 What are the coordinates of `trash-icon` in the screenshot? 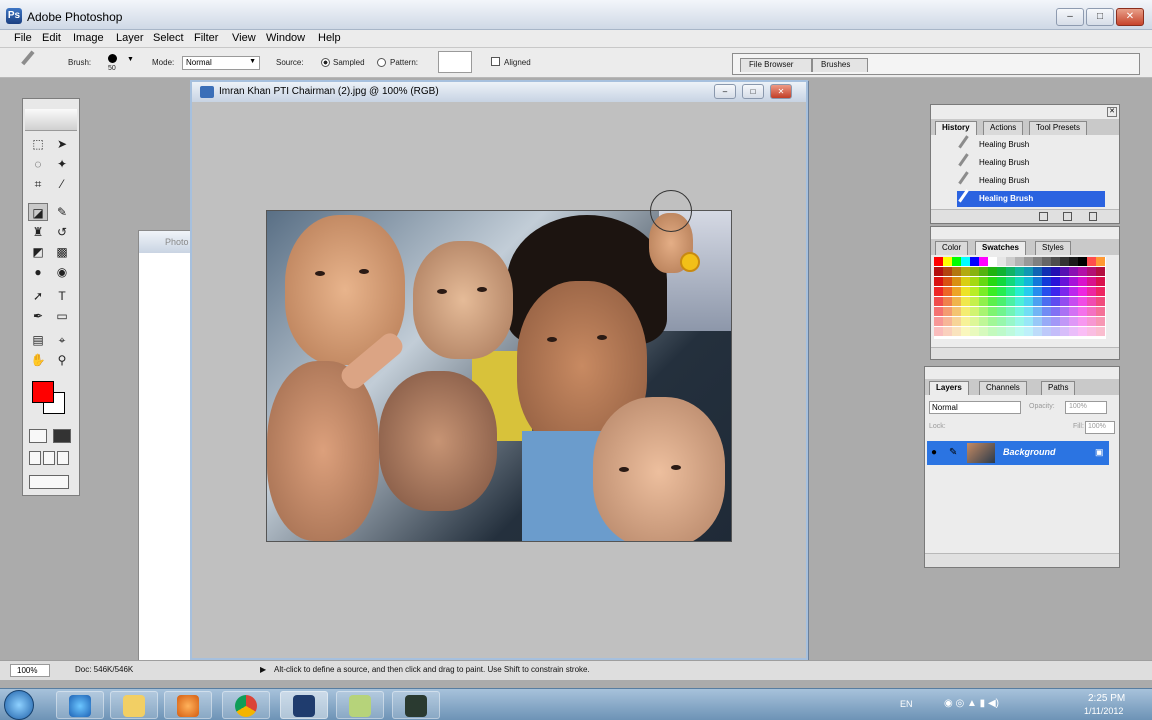 It's located at (1093, 216).